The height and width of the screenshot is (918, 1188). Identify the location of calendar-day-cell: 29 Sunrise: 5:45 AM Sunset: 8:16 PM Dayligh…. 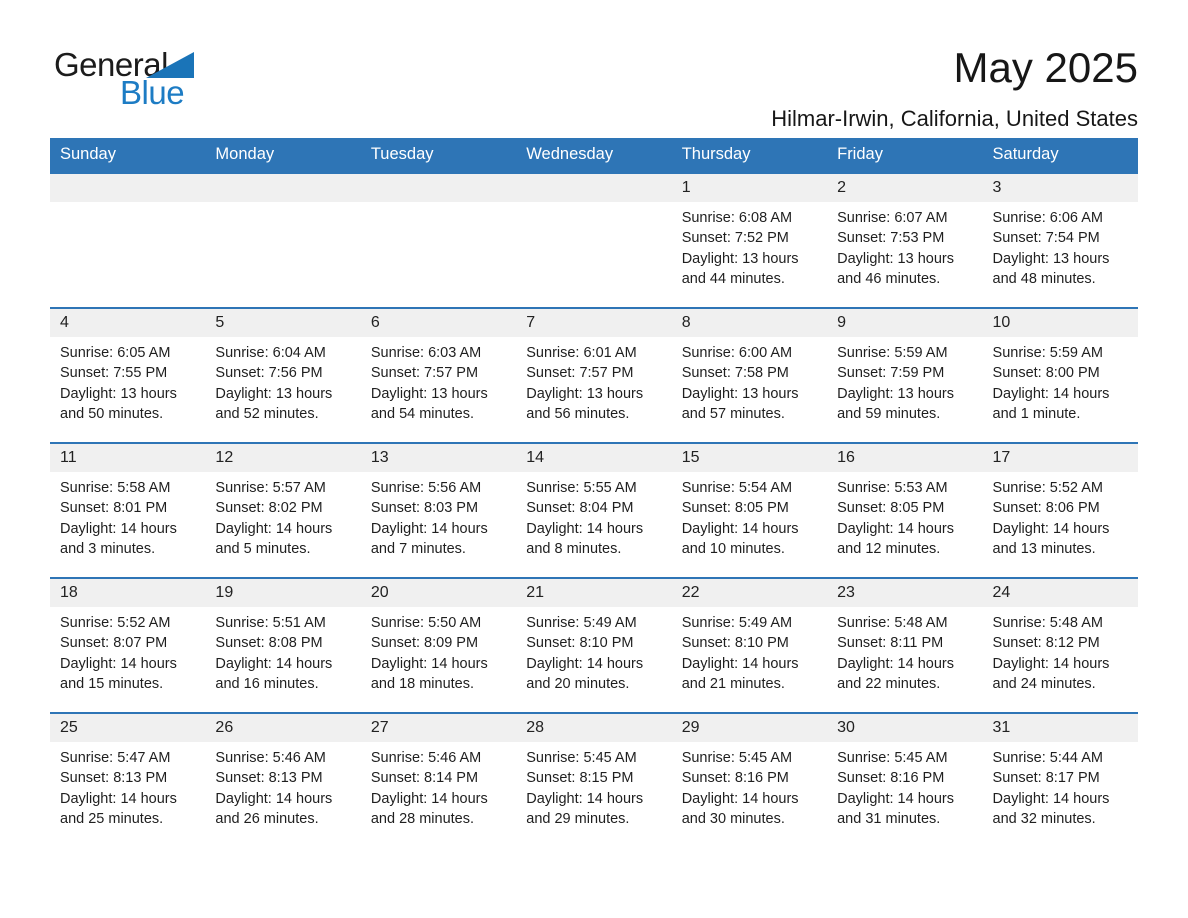
(749, 779).